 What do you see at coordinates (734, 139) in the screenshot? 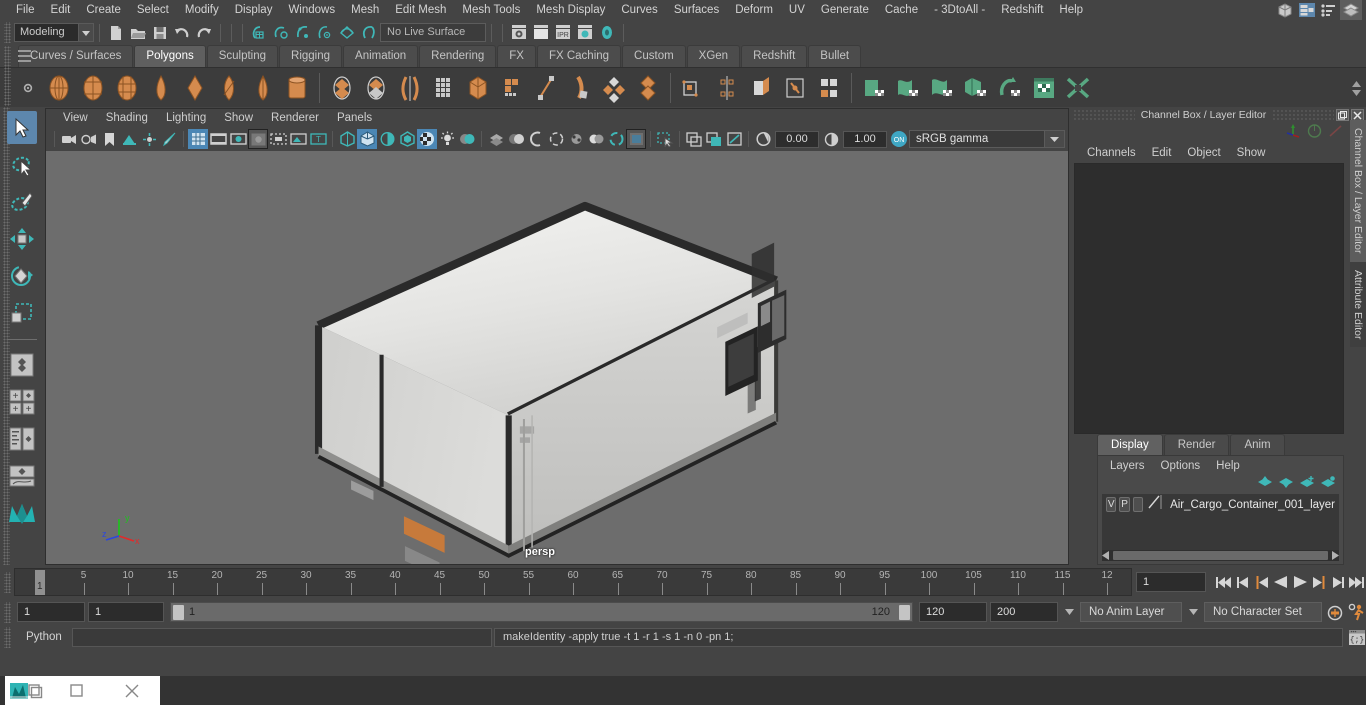
I see `snapshot-view-icon` at bounding box center [734, 139].